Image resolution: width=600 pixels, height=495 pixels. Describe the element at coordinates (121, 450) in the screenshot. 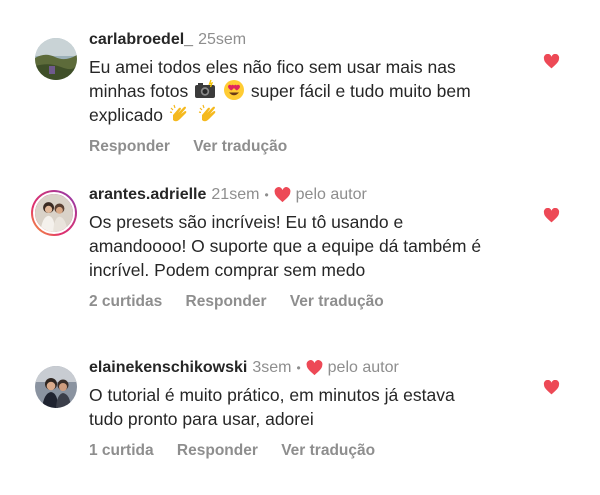

I see `likes-count-button: 1 curtida` at that location.